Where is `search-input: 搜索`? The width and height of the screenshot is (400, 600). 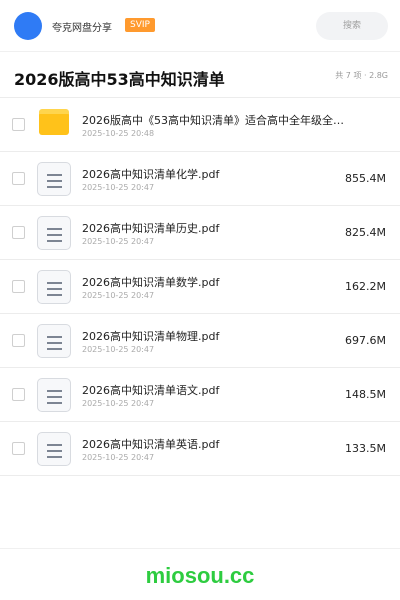 search-input: 搜索 is located at coordinates (352, 26).